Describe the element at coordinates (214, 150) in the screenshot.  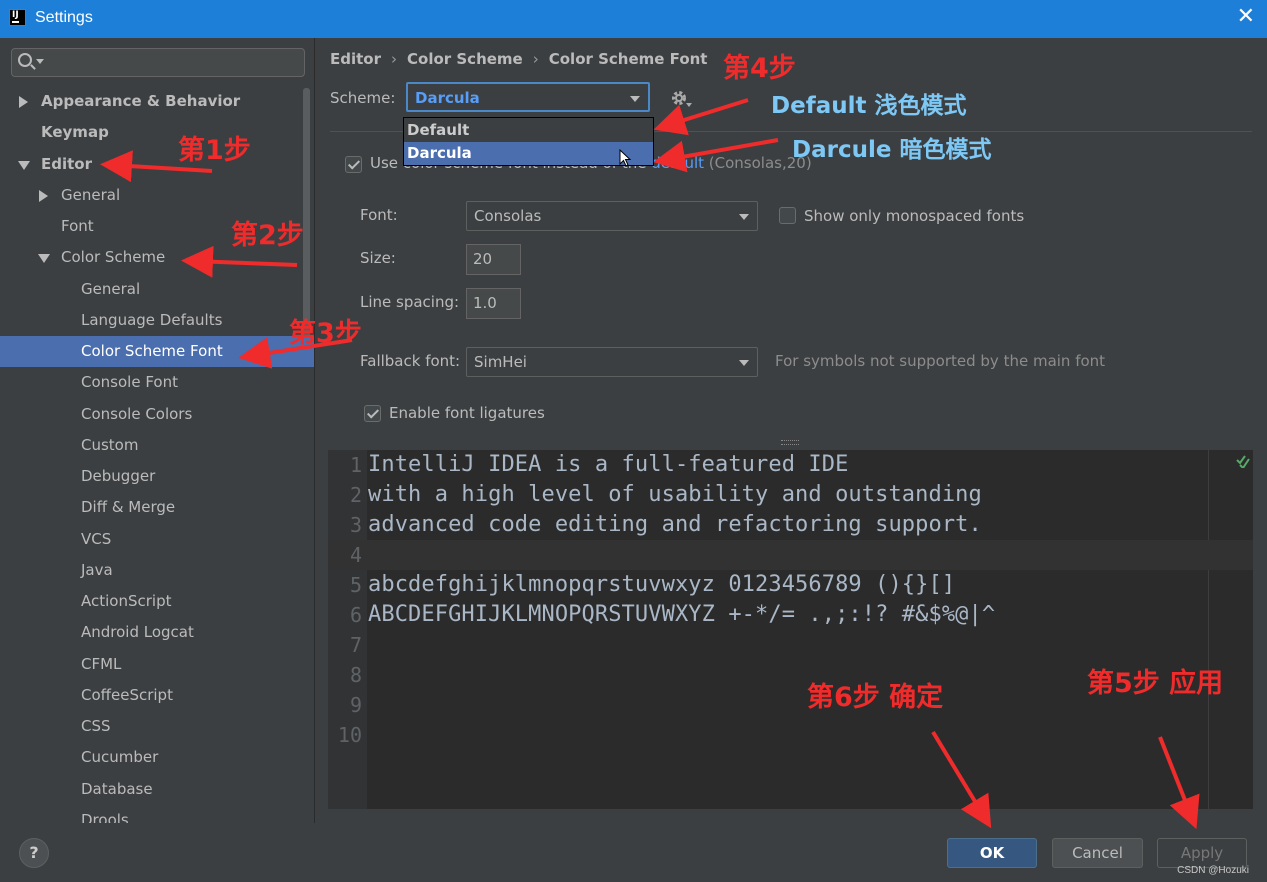
I see `annotation-step1: 第1步` at that location.